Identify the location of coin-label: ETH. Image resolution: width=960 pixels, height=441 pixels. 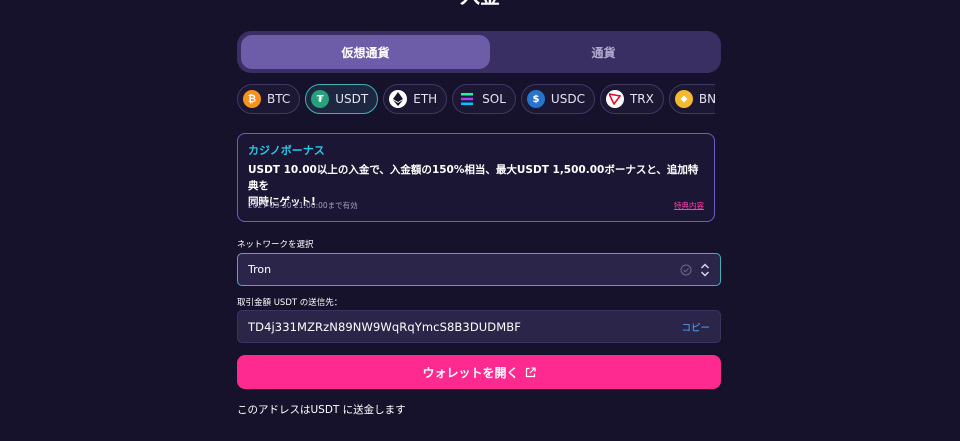
(425, 99).